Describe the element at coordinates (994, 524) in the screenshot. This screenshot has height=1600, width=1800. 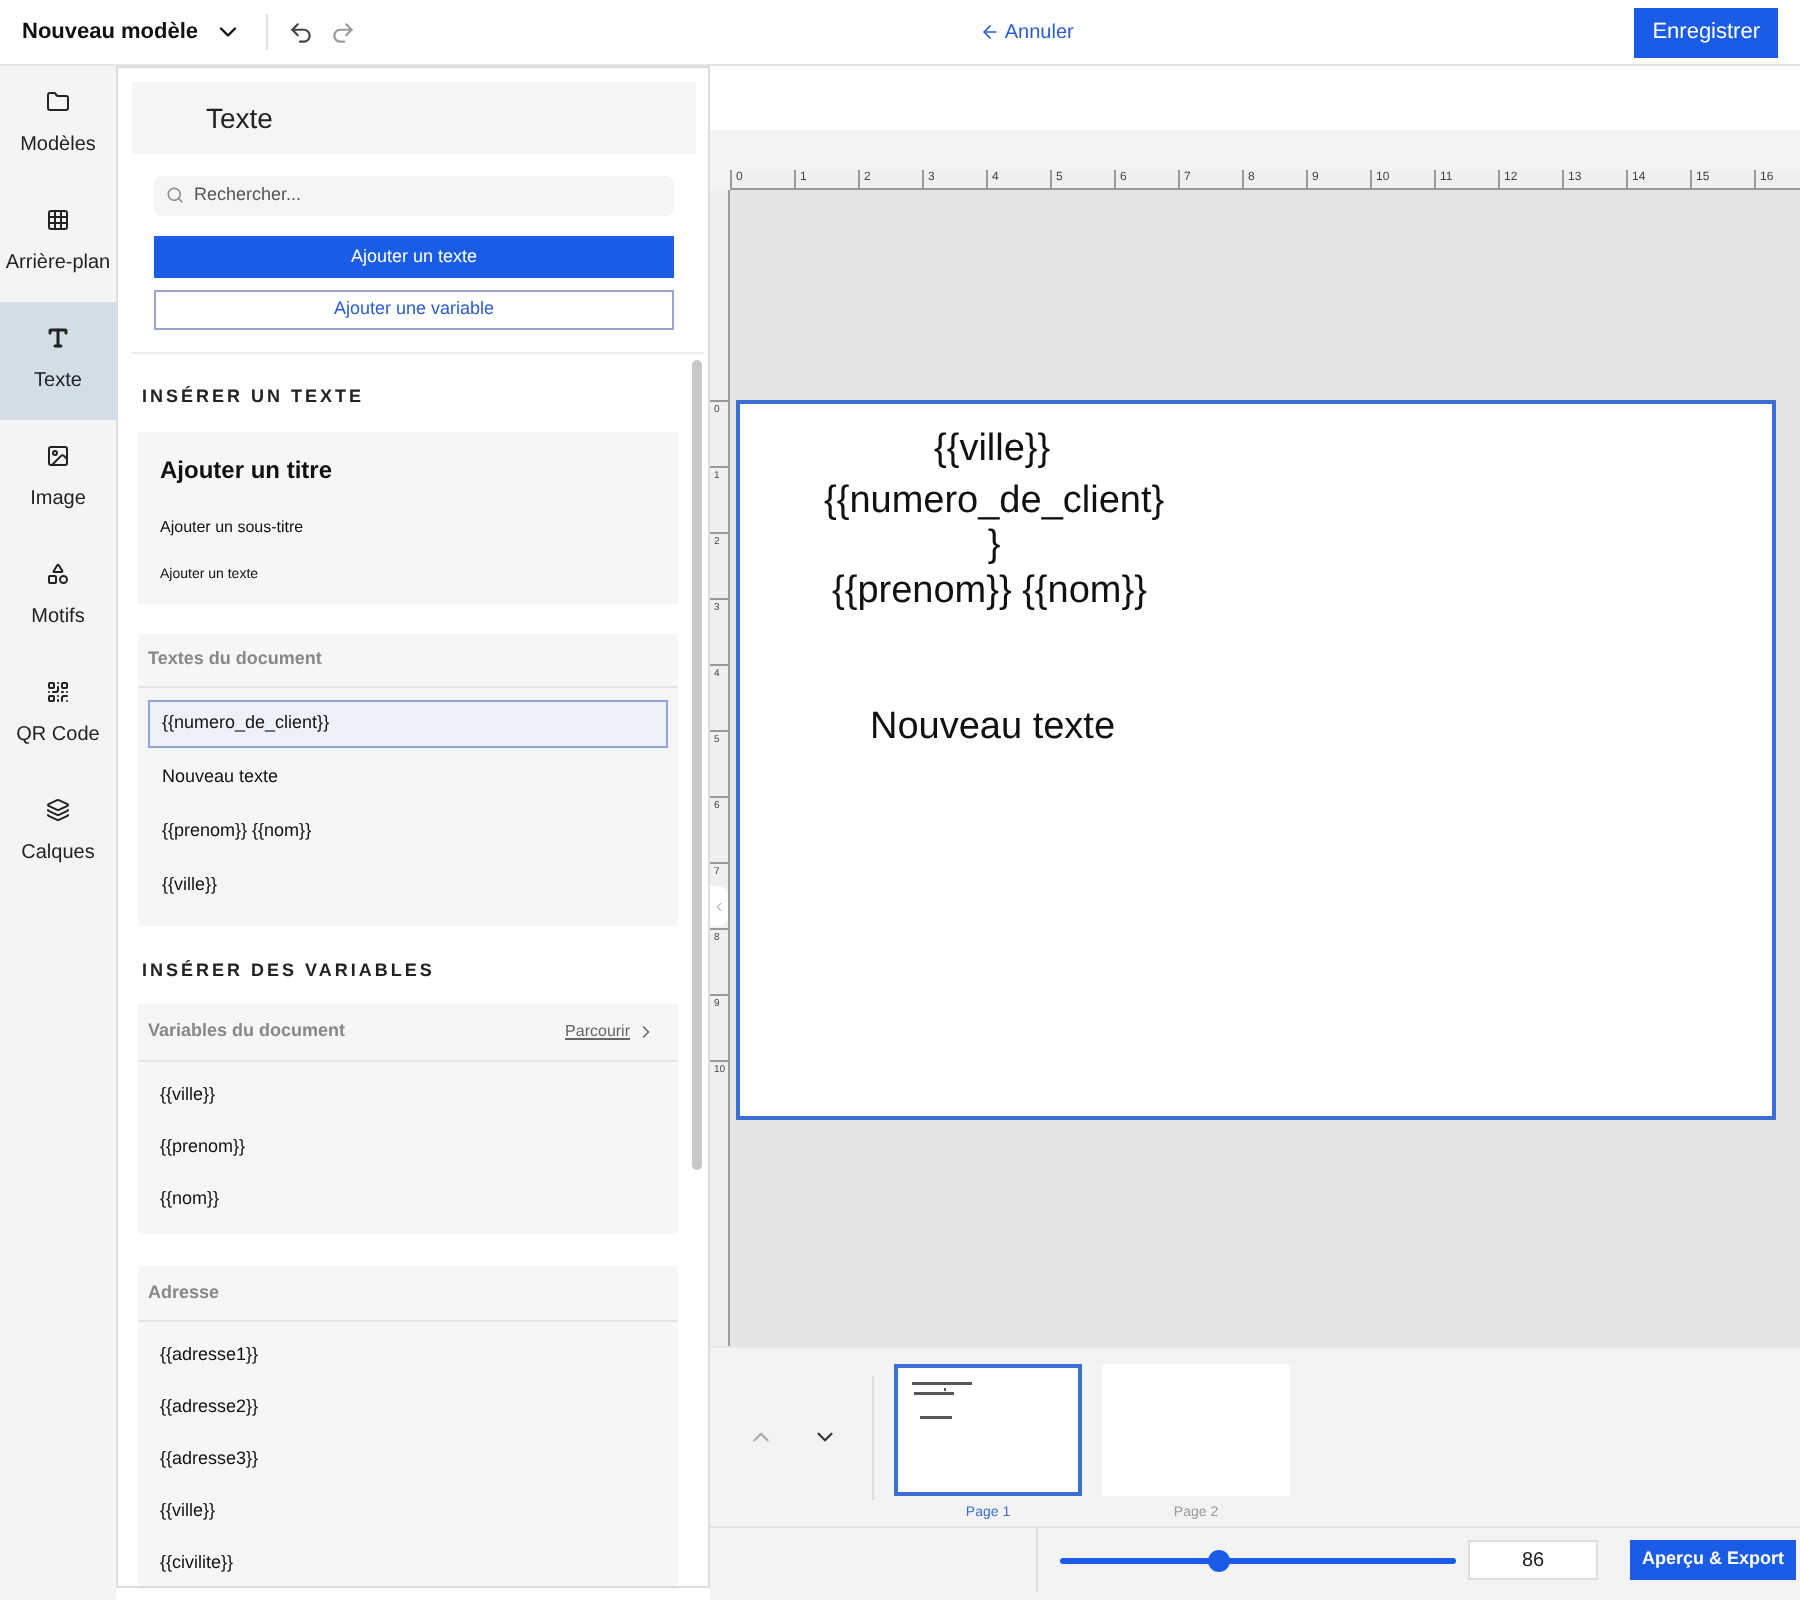
I see `canvas-text: {{numero_de_client}}` at that location.